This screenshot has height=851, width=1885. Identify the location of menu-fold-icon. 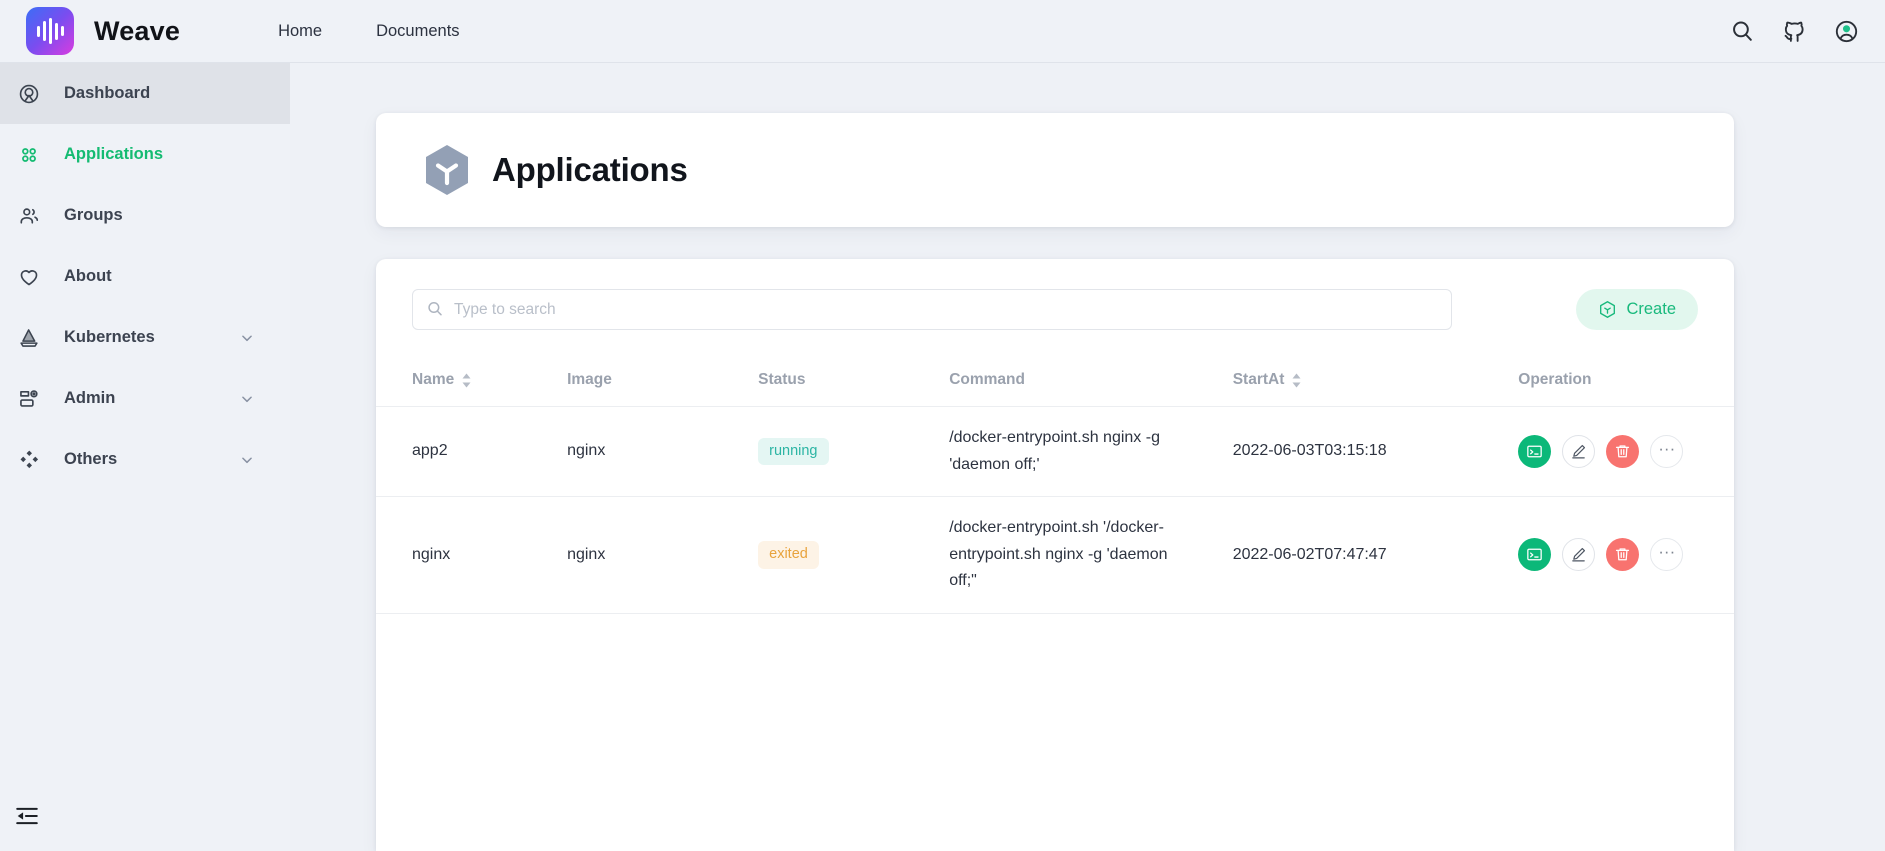
(27, 816).